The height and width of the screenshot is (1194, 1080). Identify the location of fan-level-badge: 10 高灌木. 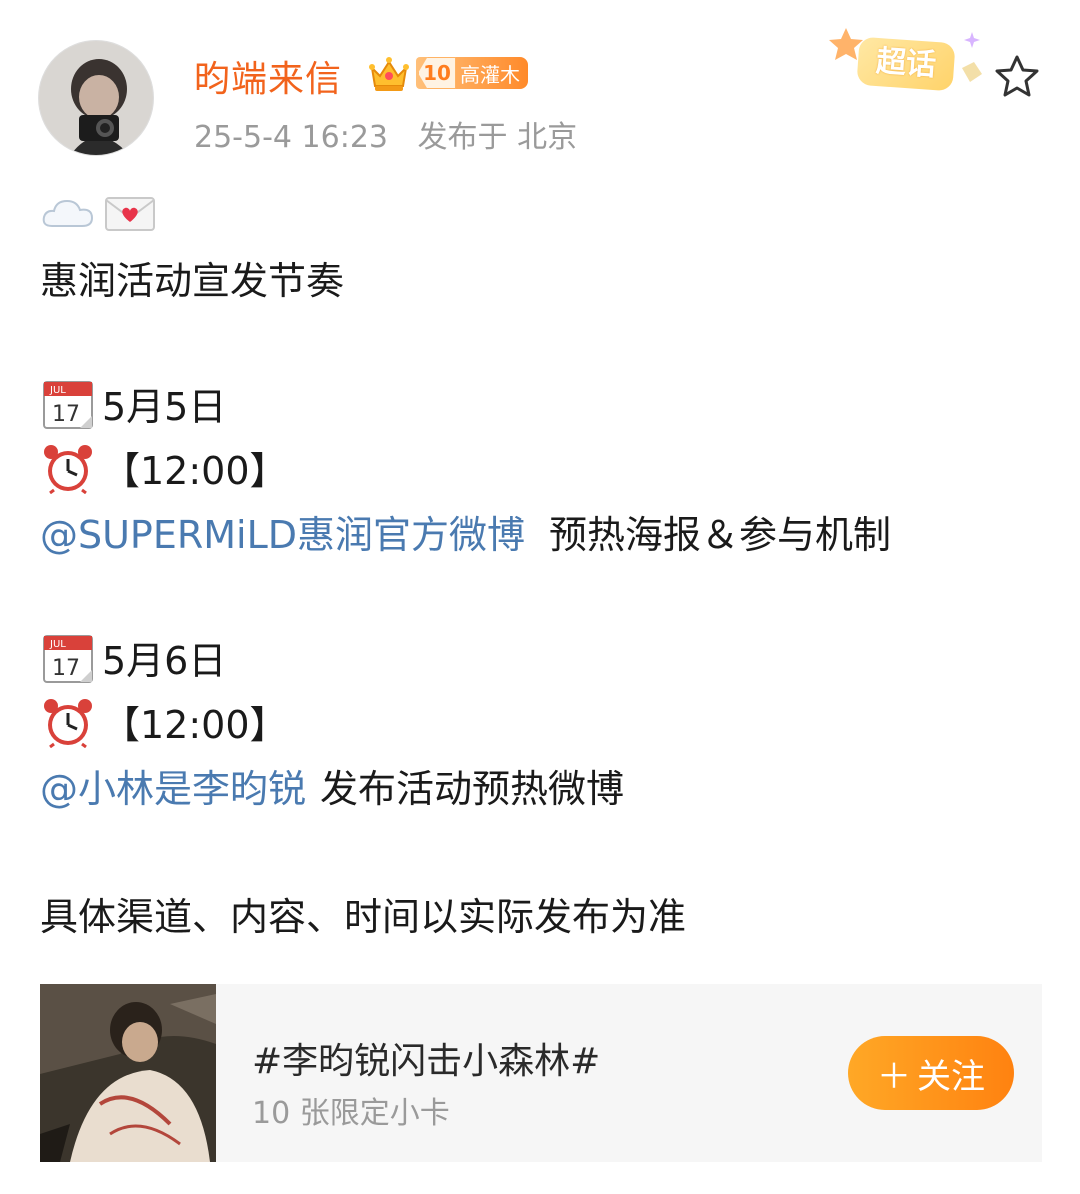
(472, 73).